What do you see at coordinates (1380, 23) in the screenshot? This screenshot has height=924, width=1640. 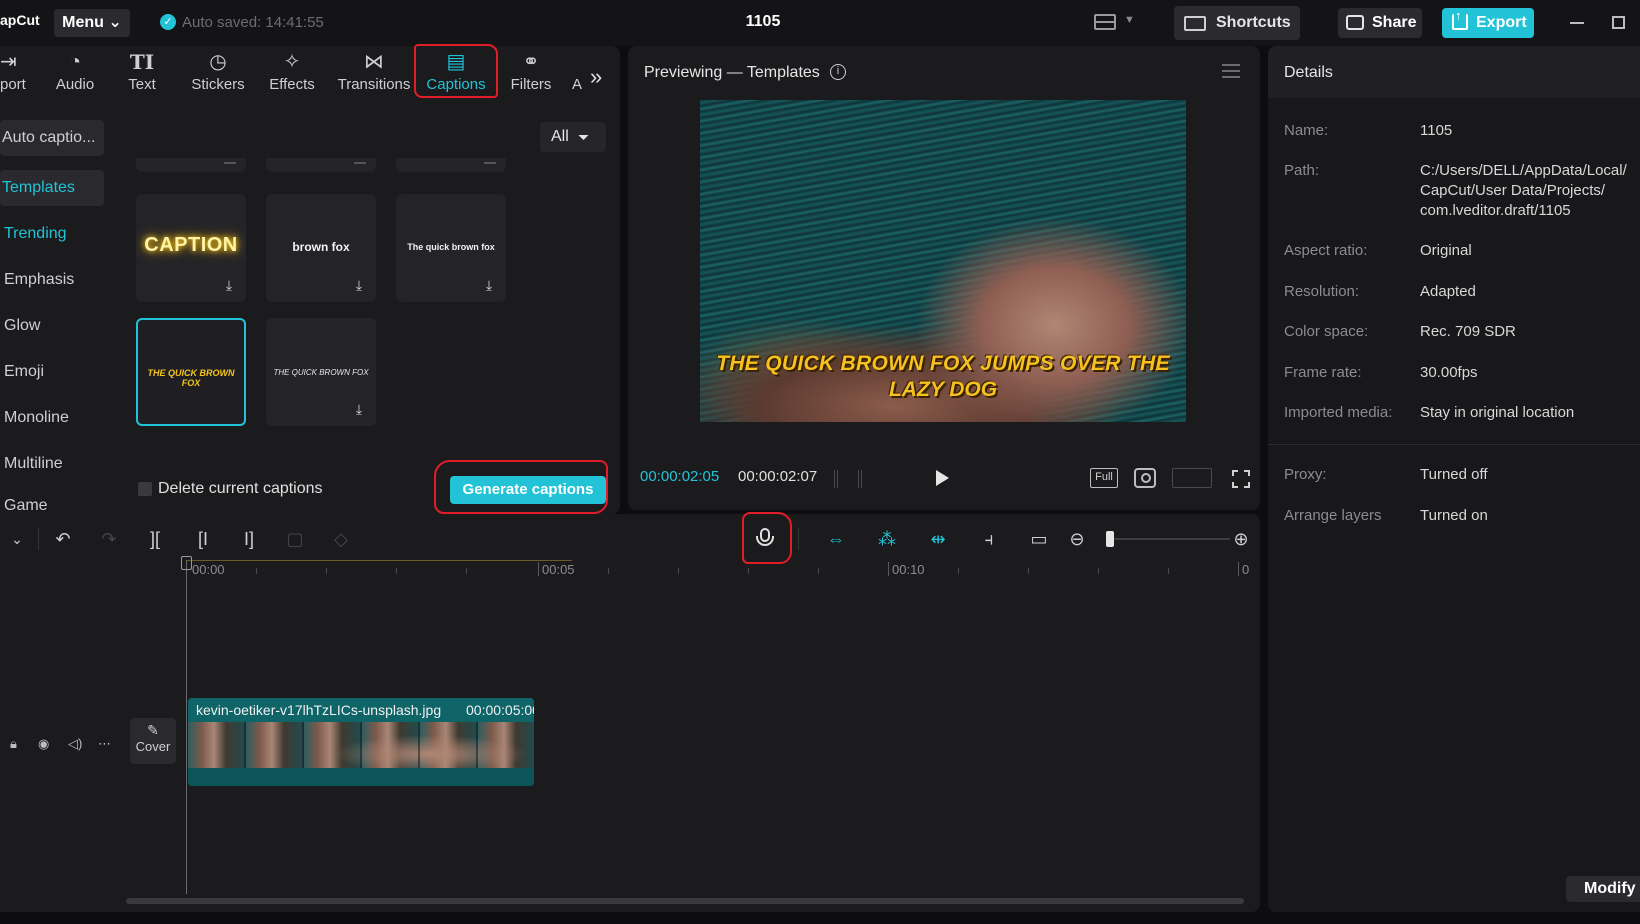 I see `share-button: Share` at bounding box center [1380, 23].